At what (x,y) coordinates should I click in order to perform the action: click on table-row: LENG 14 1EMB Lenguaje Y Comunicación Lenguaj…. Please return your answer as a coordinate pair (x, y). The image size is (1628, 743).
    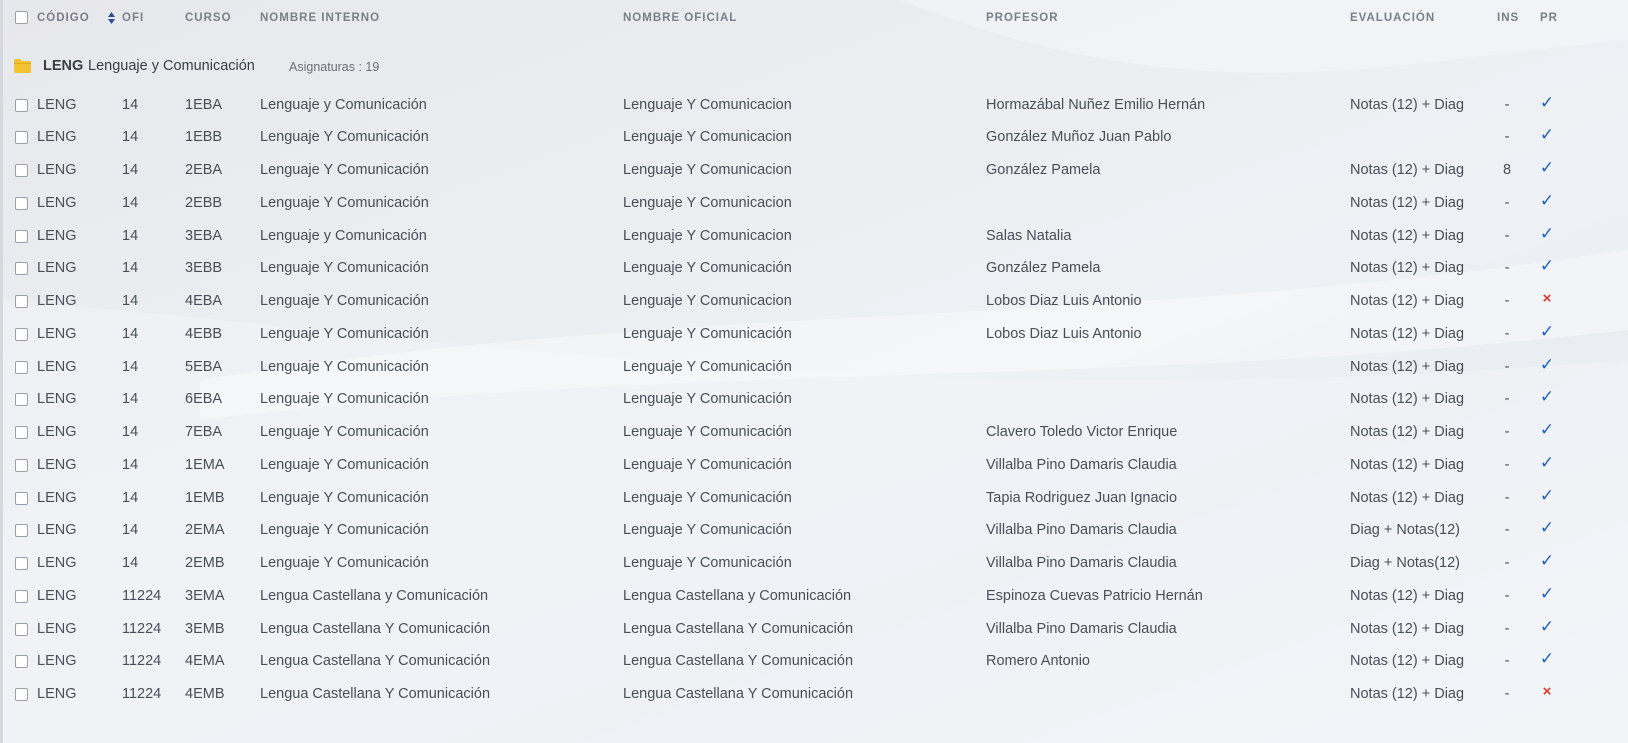
    Looking at the image, I should click on (814, 498).